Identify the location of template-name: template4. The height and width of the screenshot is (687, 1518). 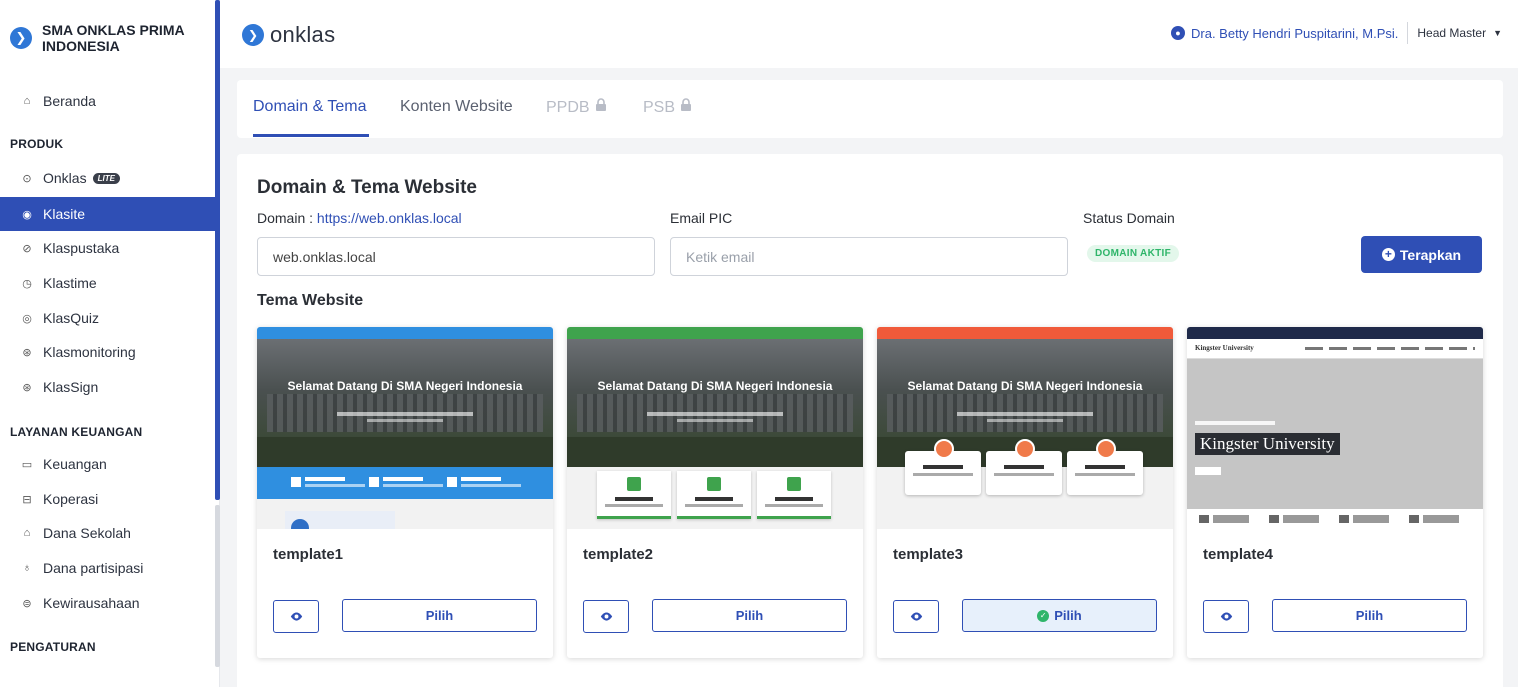
(1238, 554).